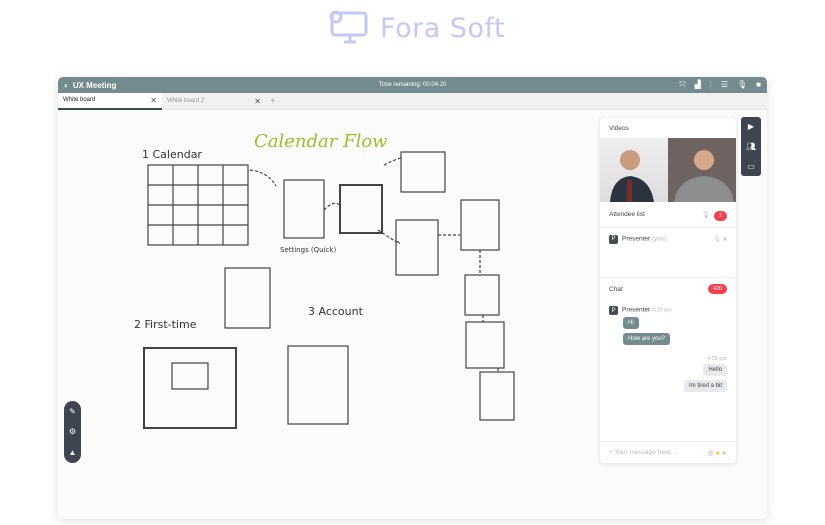  What do you see at coordinates (336, 311) in the screenshot?
I see `sketch-label: 3 Account` at bounding box center [336, 311].